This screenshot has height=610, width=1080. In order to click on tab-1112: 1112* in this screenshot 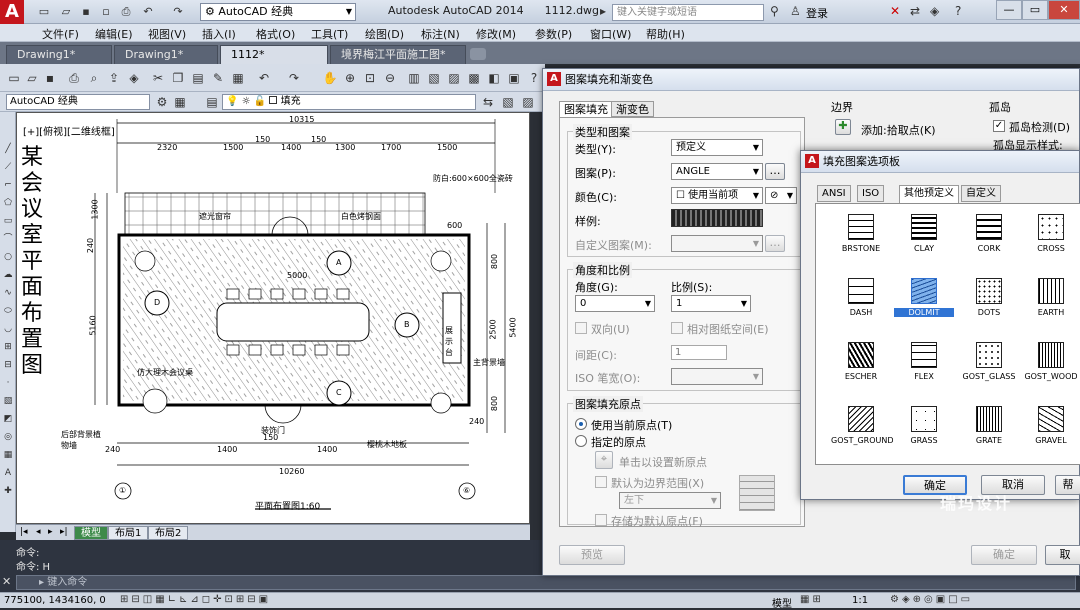, I will do `click(274, 54)`.